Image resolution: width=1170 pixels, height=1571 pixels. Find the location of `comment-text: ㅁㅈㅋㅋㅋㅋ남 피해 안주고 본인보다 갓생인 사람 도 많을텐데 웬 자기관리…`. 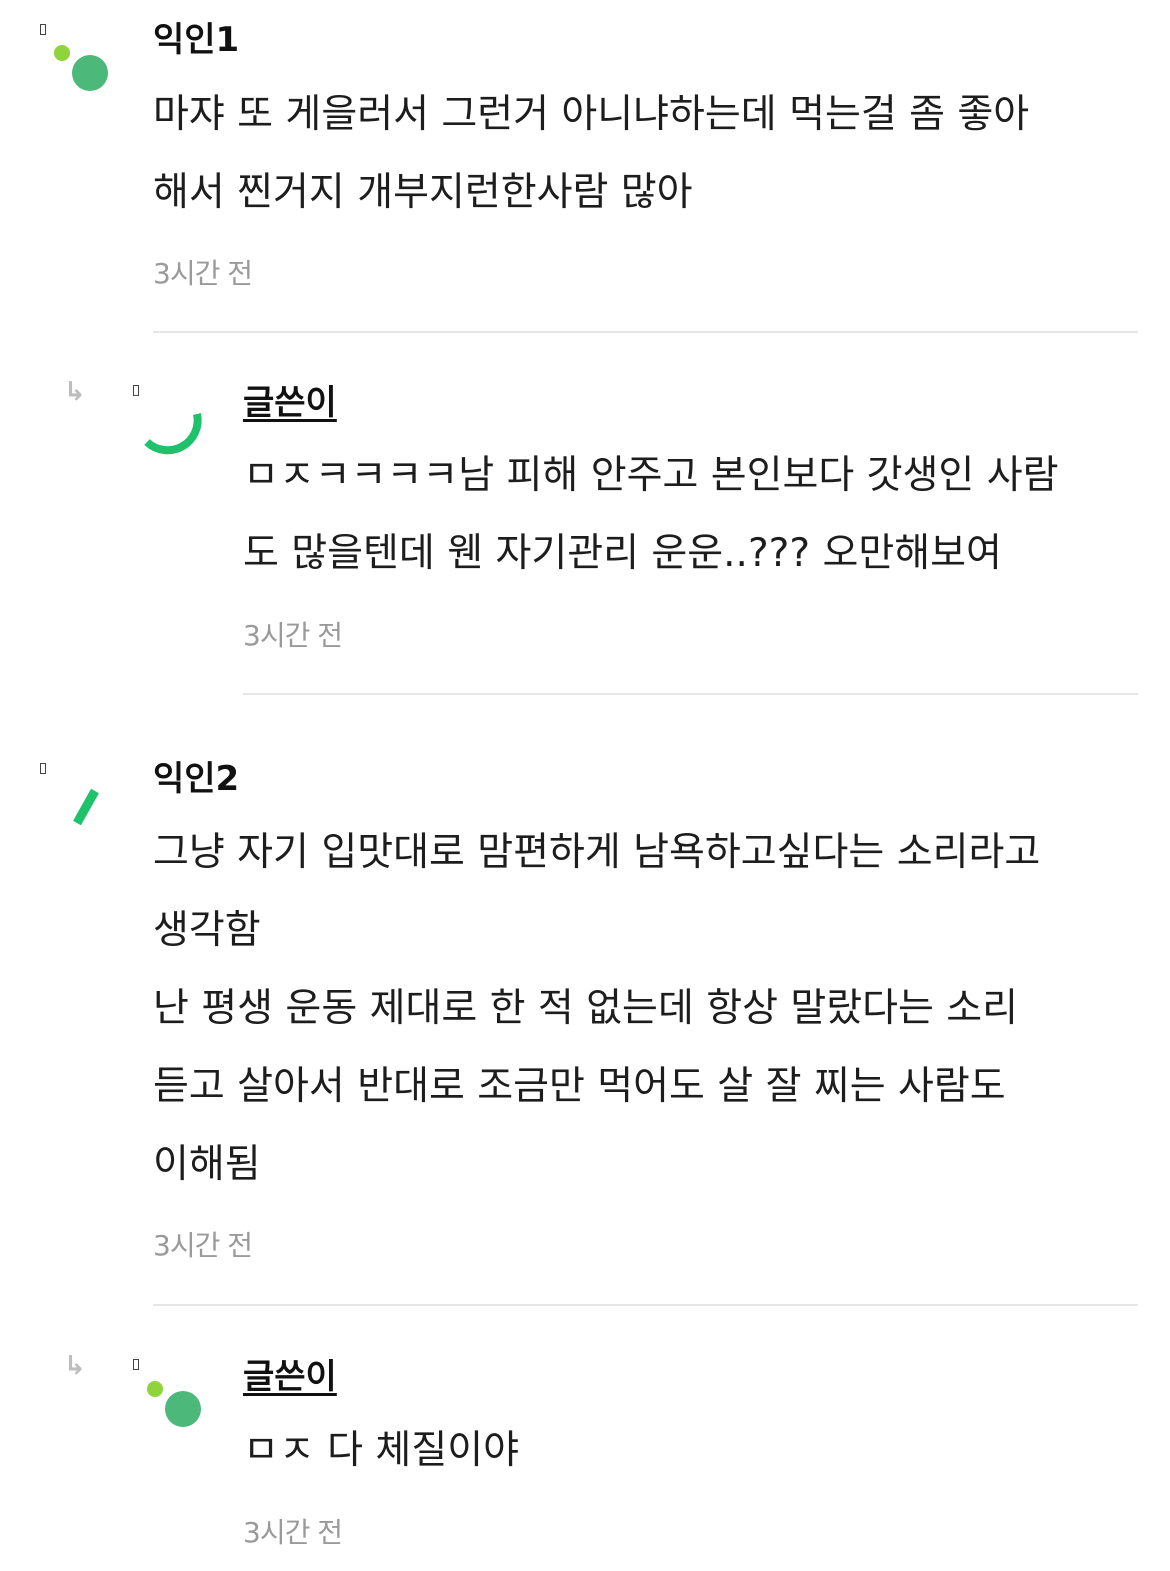

comment-text: ㅁㅈㅋㅋㅋㅋ남 피해 안주고 본인보다 갓생인 사람 도 많을텐데 웬 자기관리… is located at coordinates (651, 514).